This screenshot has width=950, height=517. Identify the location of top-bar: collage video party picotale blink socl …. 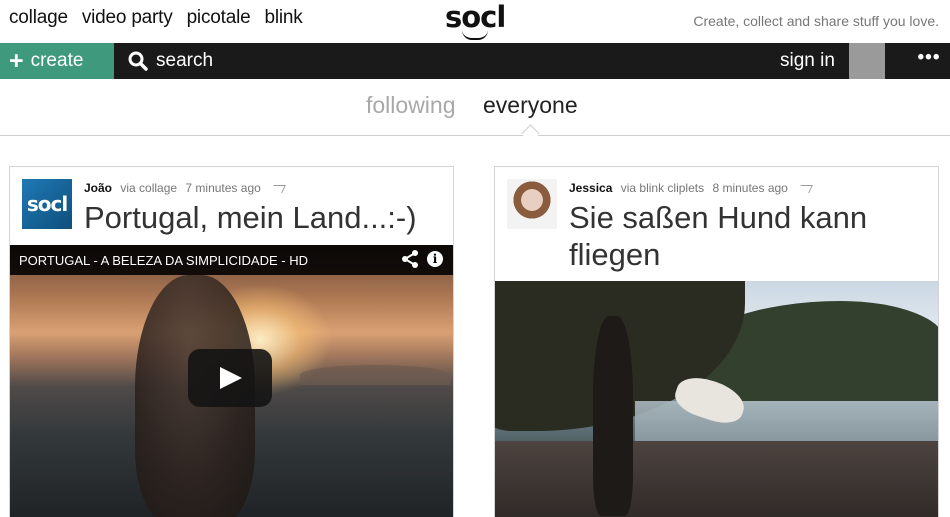
(475, 21).